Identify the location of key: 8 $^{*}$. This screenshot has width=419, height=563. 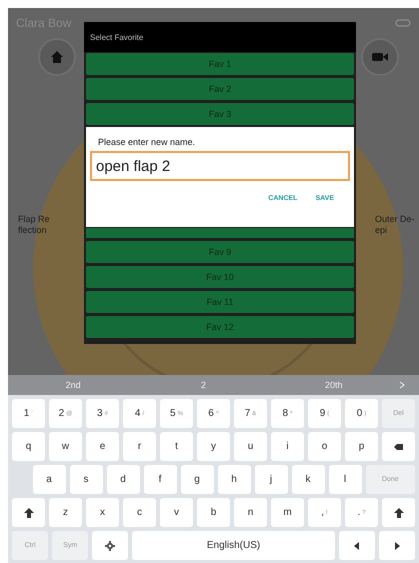
(287, 413).